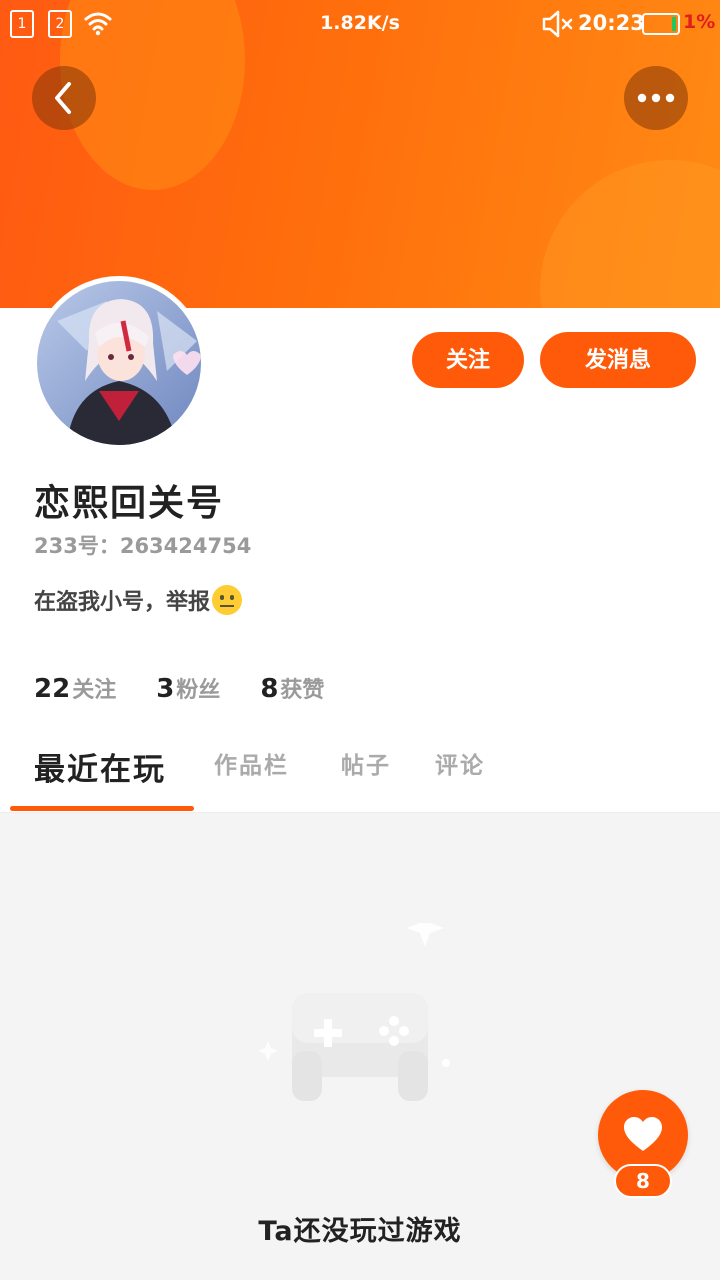 This screenshot has width=720, height=1280. What do you see at coordinates (60, 24) in the screenshot?
I see `sim2-icon: 2` at bounding box center [60, 24].